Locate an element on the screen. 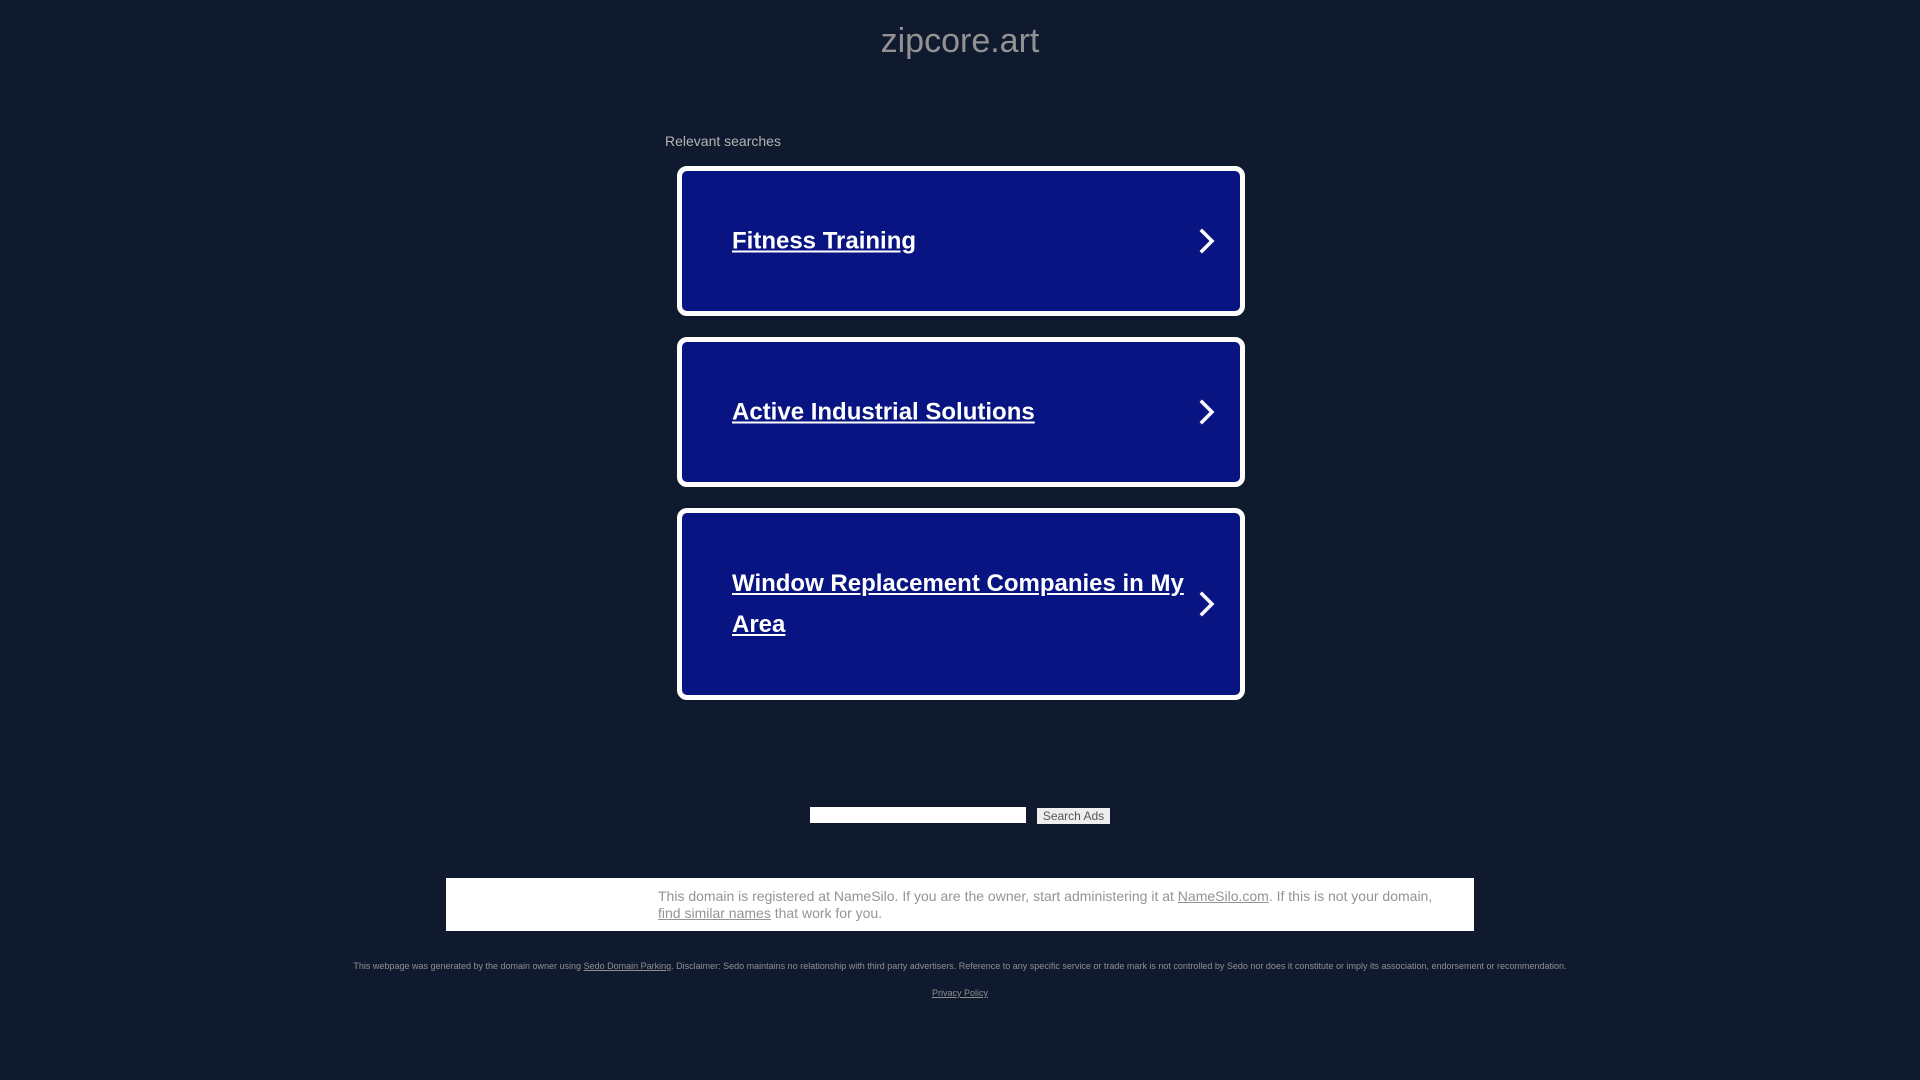 This screenshot has height=1080, width=1920. search-result-link: Fitness Training is located at coordinates (962, 241).